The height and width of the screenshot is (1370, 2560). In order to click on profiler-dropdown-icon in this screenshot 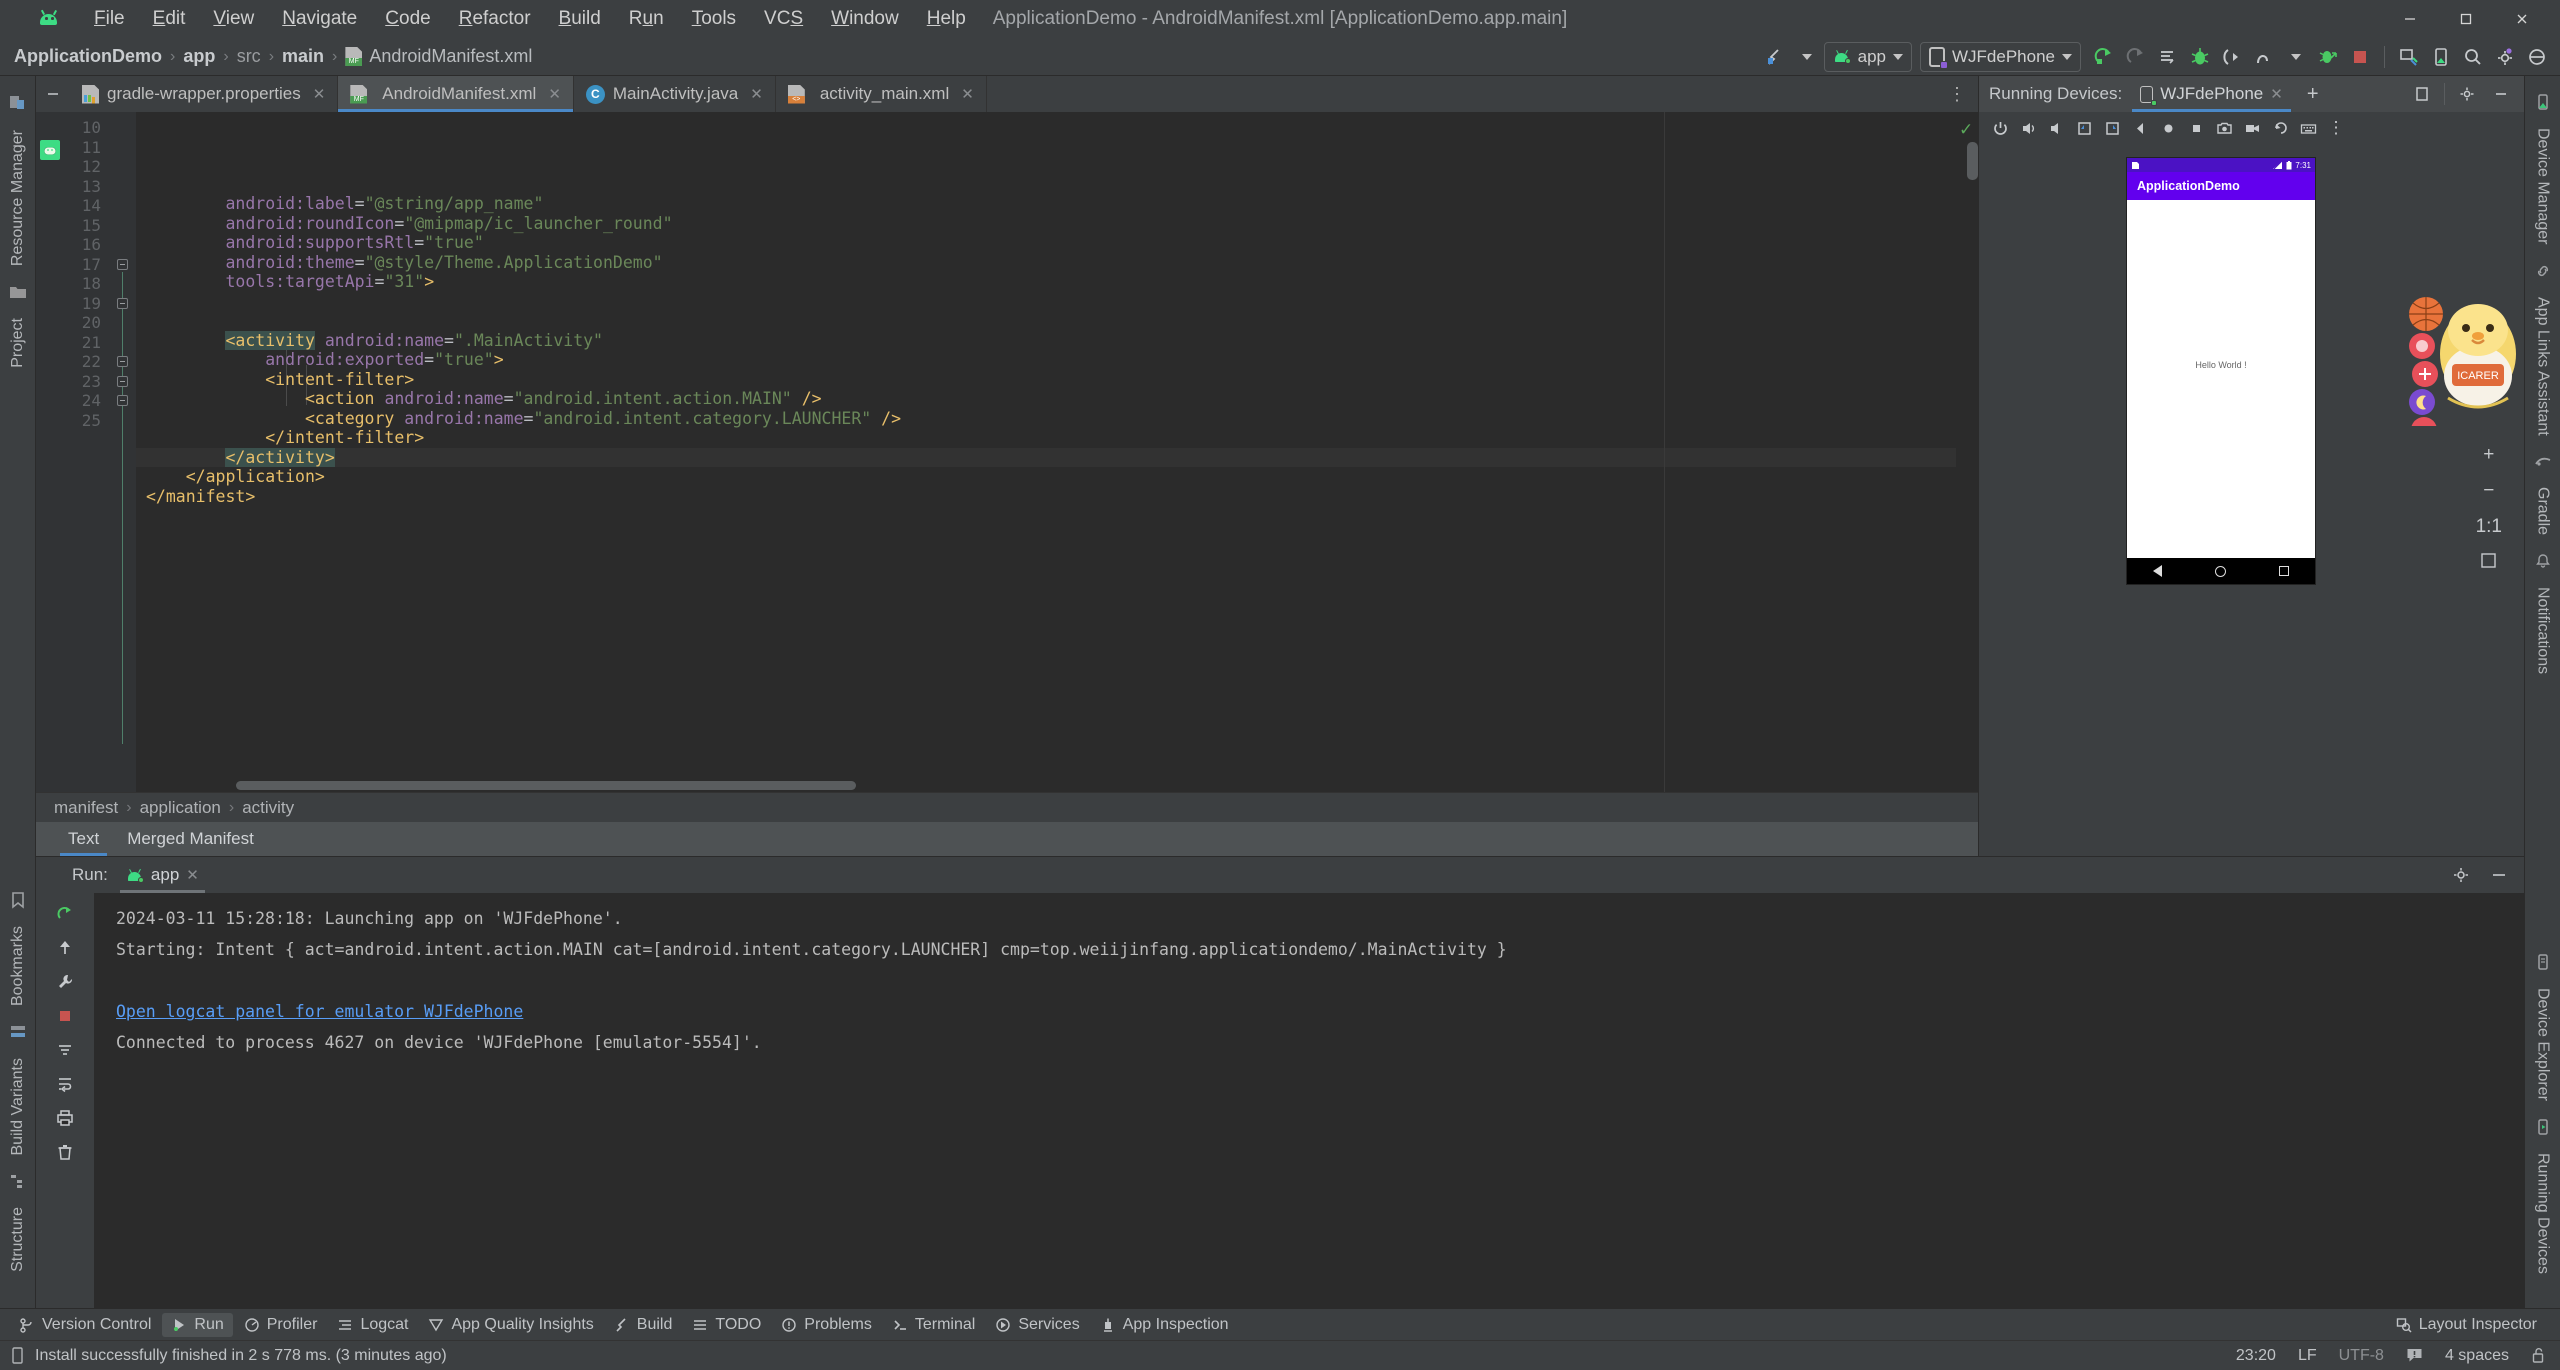, I will do `click(2296, 57)`.